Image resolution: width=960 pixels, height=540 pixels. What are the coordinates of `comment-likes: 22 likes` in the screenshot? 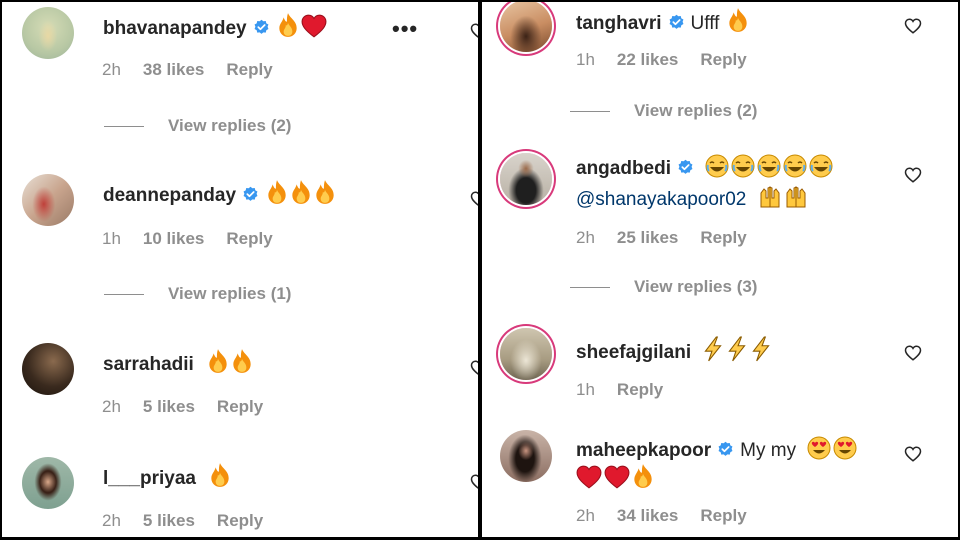 It's located at (647, 59).